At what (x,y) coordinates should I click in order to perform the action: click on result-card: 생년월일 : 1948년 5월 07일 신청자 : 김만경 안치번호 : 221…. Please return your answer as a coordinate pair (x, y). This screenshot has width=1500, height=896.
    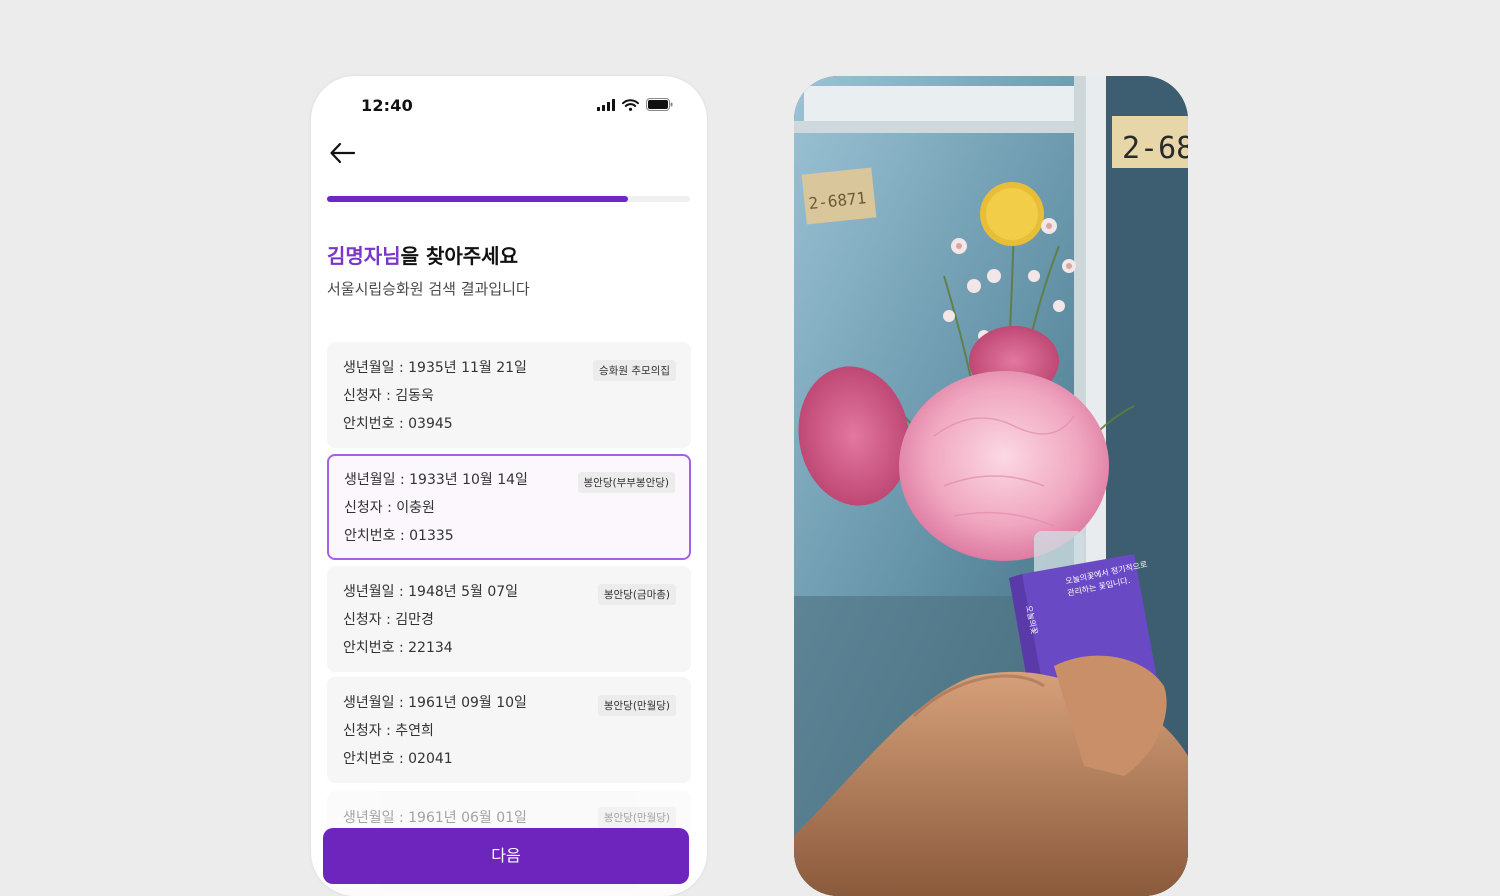
    Looking at the image, I should click on (509, 619).